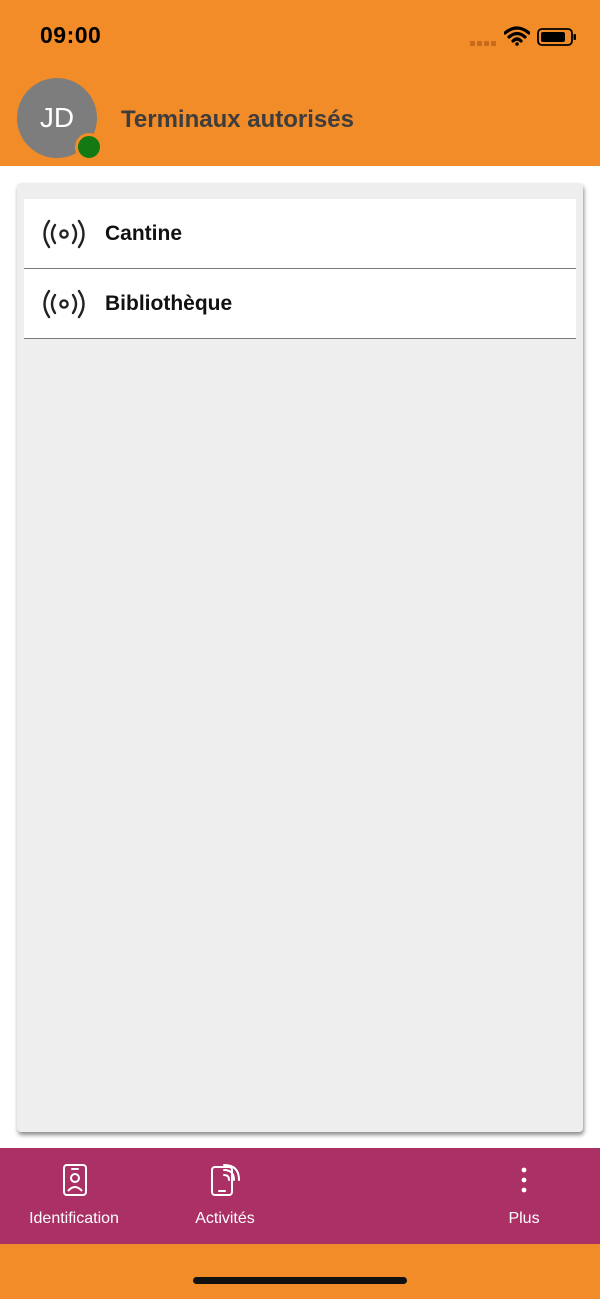 The width and height of the screenshot is (600, 1299). I want to click on terminal-label: Bibliothèque, so click(169, 303).